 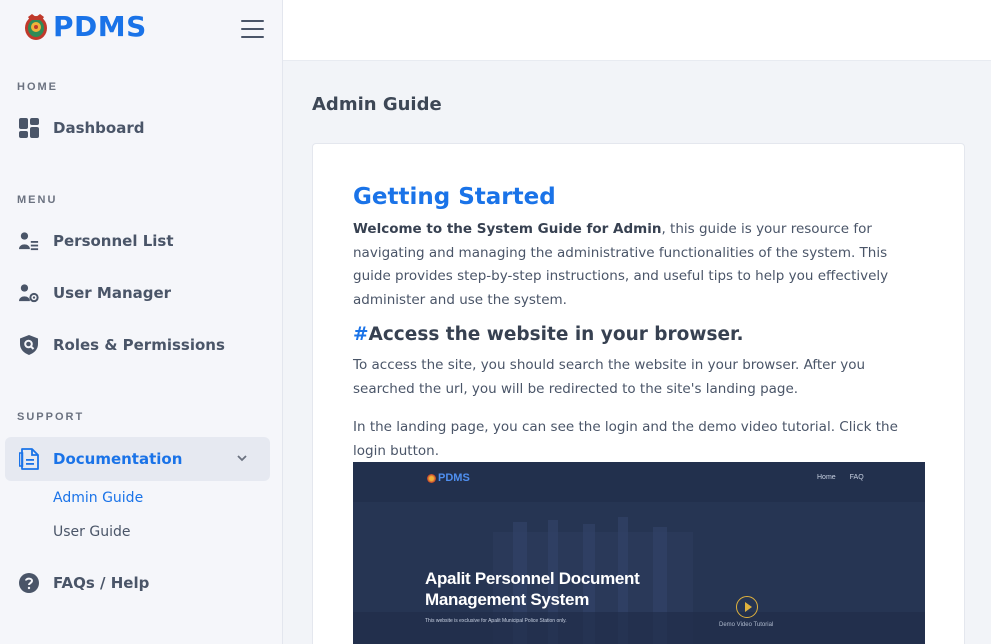 What do you see at coordinates (242, 458) in the screenshot?
I see `chevron-down-icon` at bounding box center [242, 458].